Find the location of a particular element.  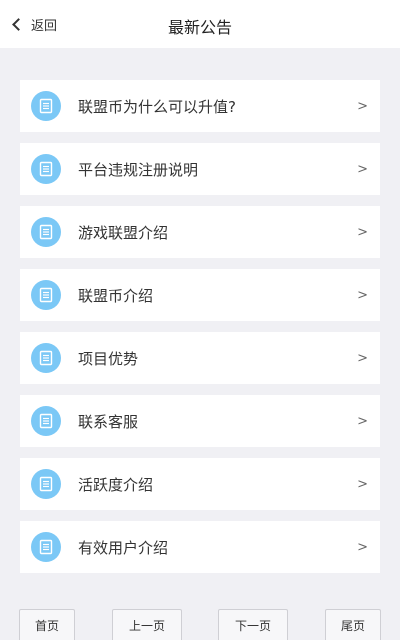

notice-item-activity-level: 活跃度介绍 > is located at coordinates (200, 484).